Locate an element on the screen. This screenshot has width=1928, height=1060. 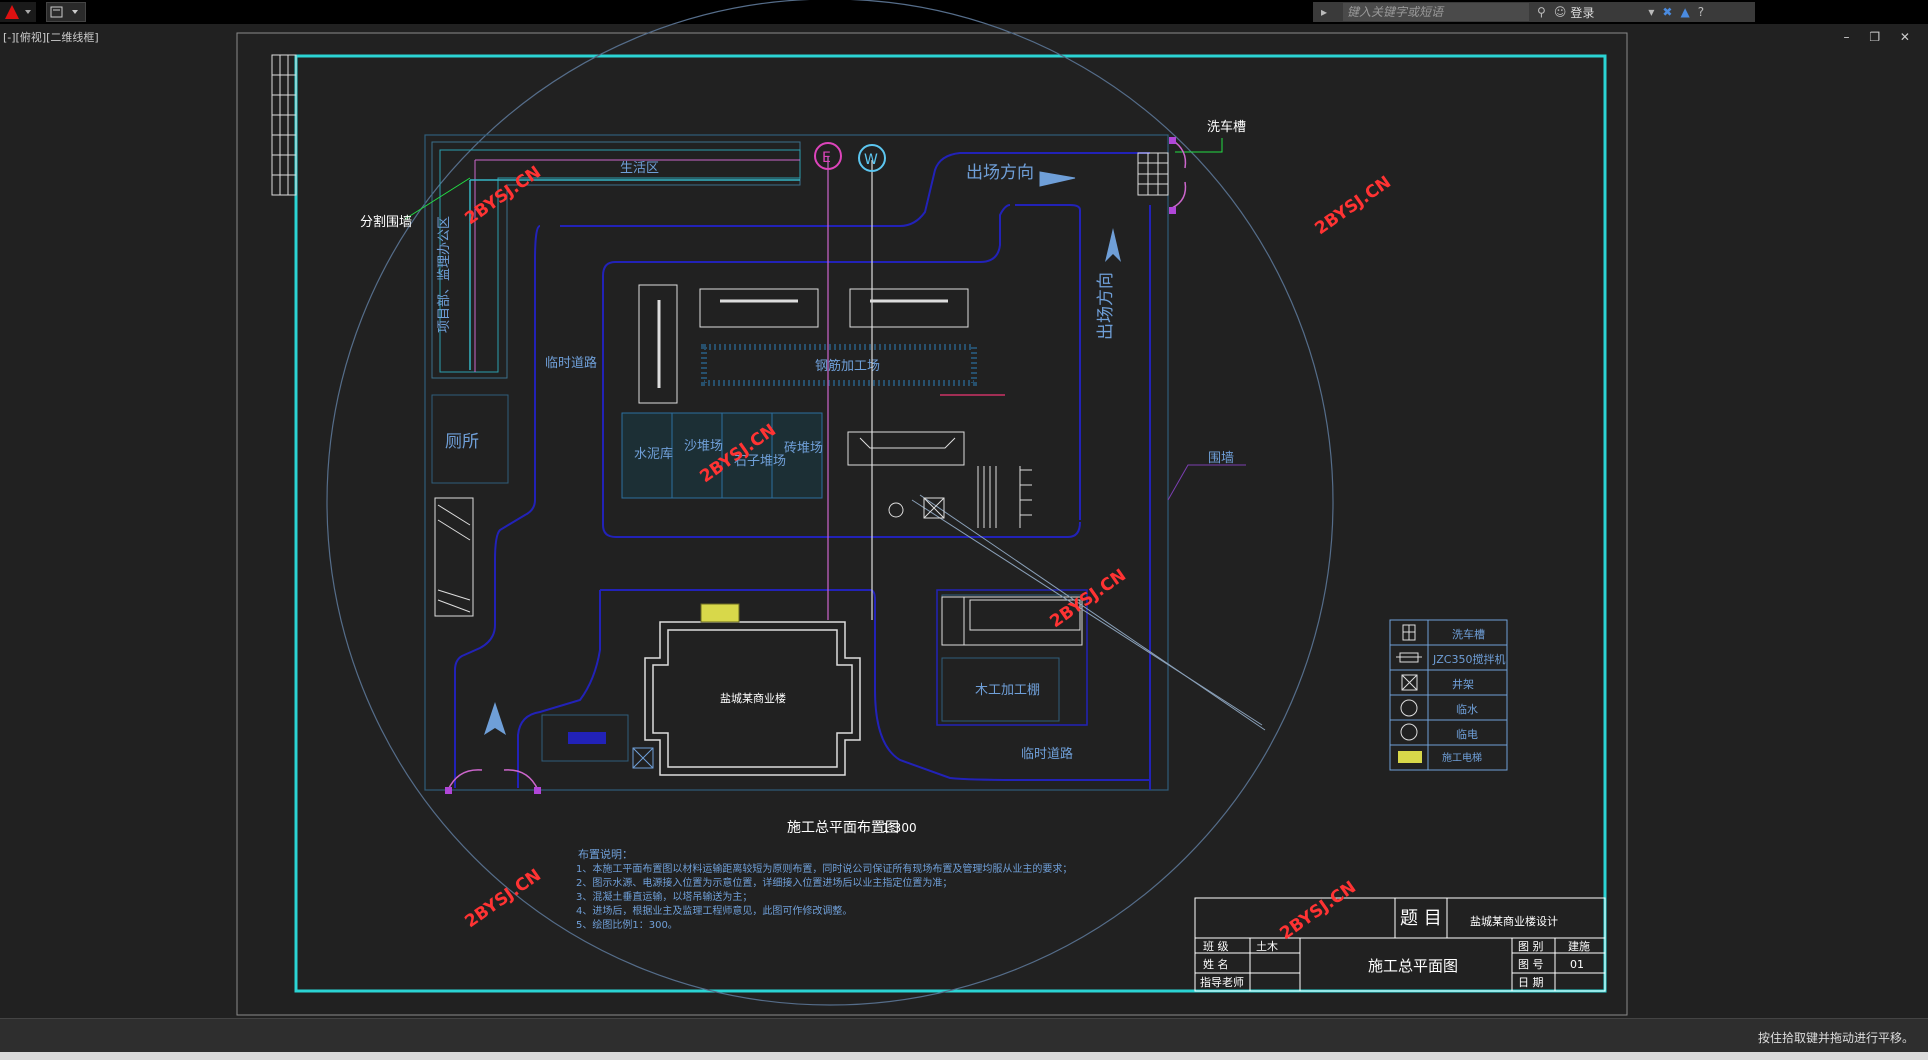
gate-top-right-icon is located at coordinates (1179, 174).